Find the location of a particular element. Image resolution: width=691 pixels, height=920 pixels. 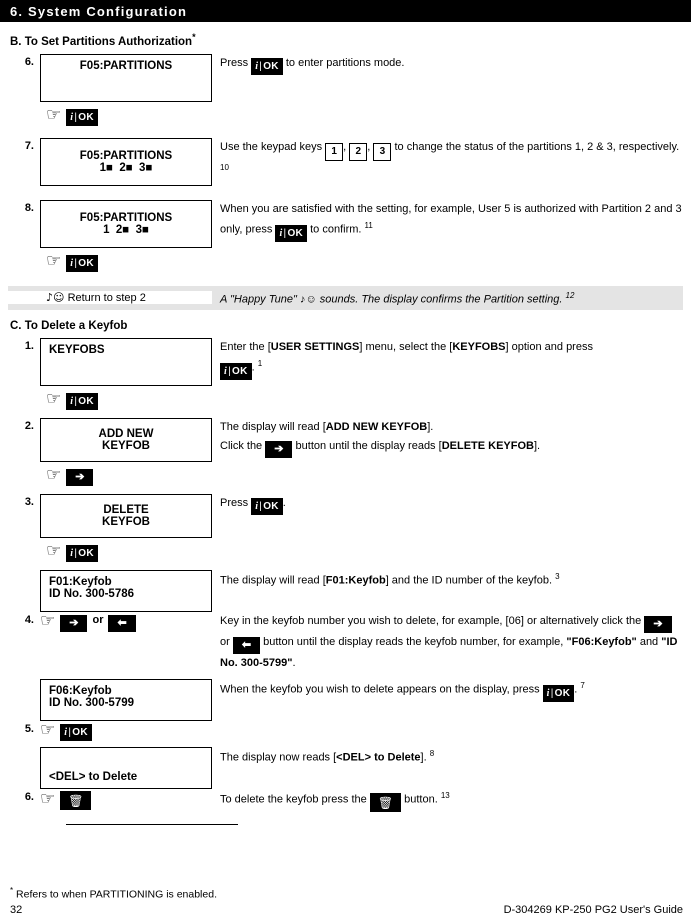

lcd-line: <DEL> to Delete is located at coordinates (93, 777).